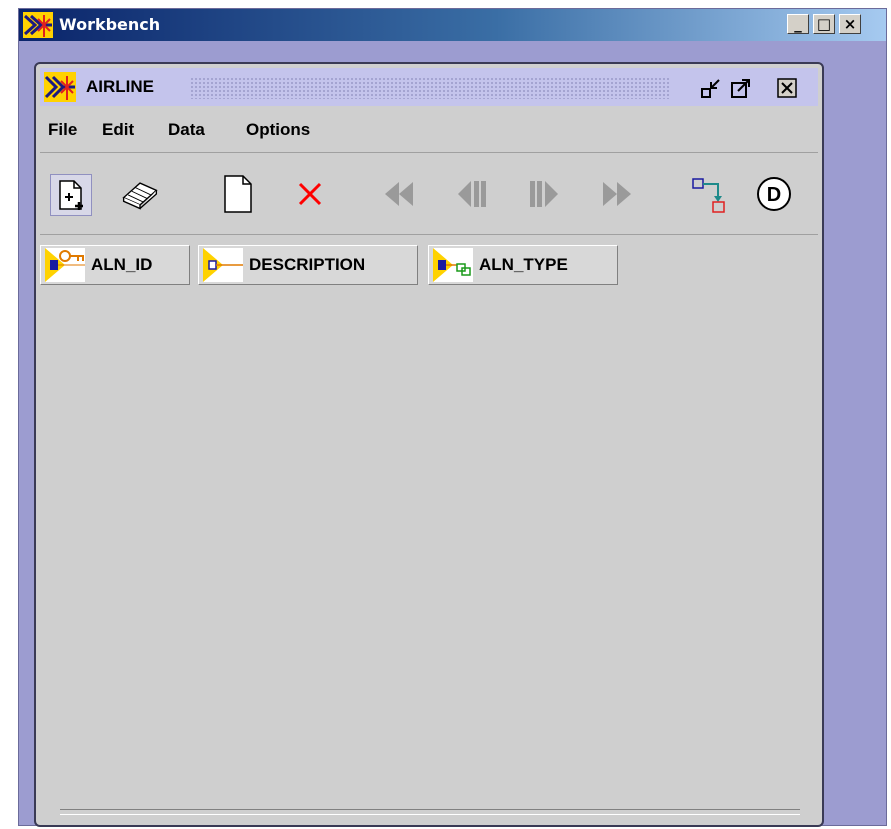 The image size is (891, 829). Describe the element at coordinates (186, 130) in the screenshot. I see `menu-data: Data` at that location.